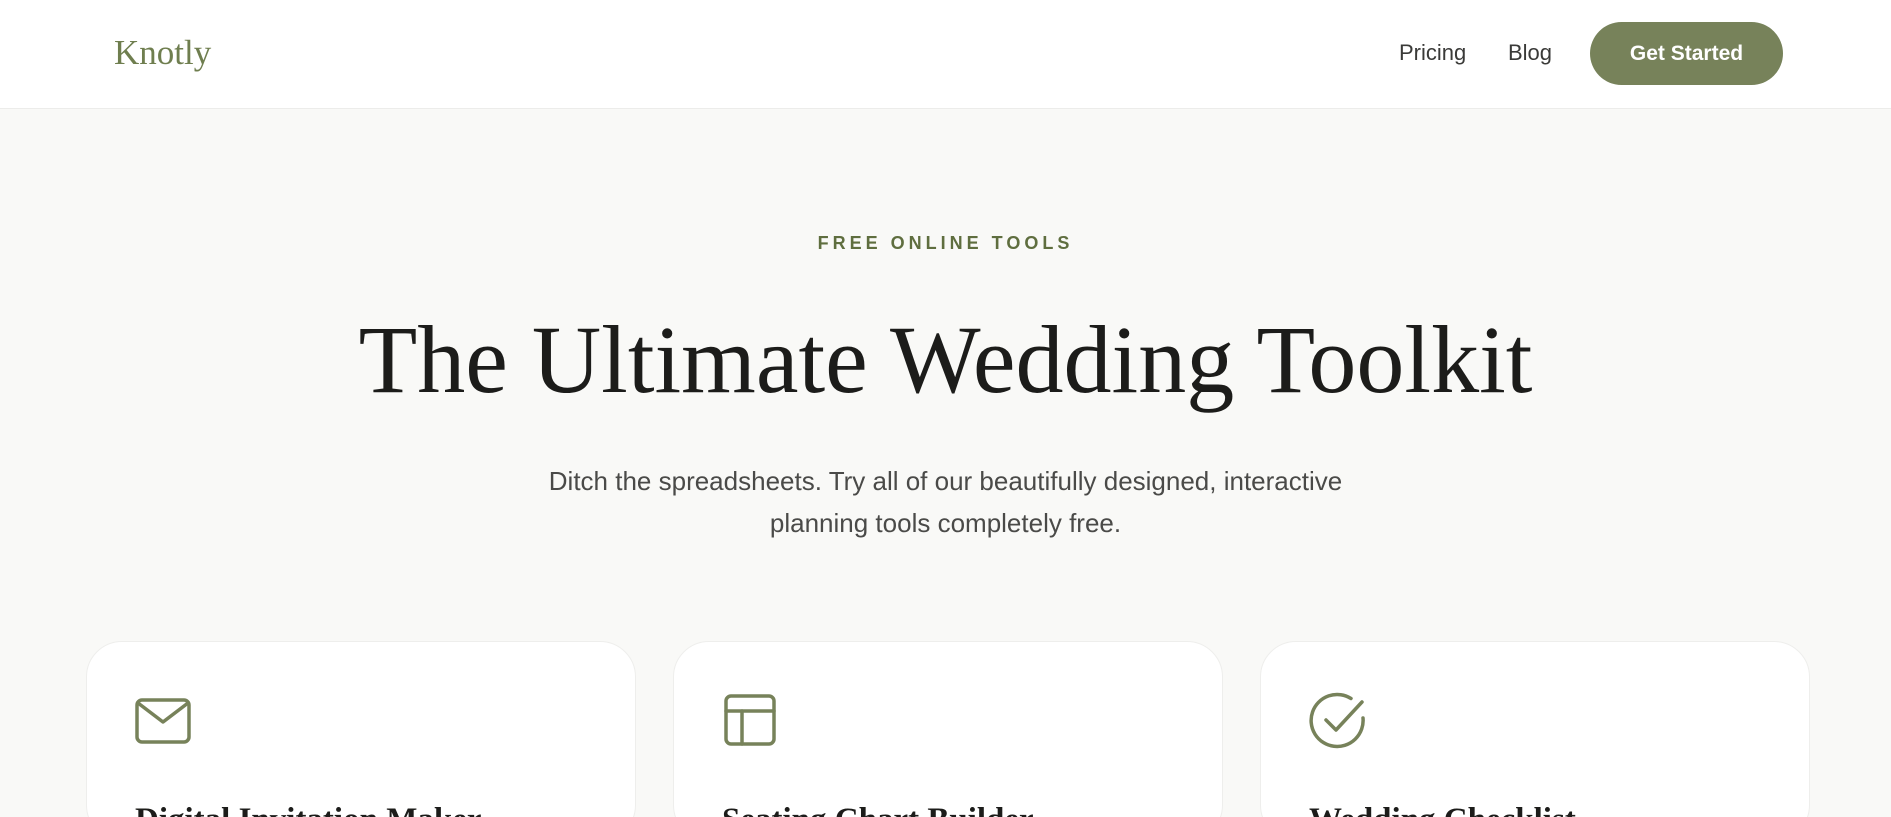 Image resolution: width=1891 pixels, height=817 pixels. What do you see at coordinates (945, 243) in the screenshot?
I see `hero-eyebrow: FREE ONLINE TOOLS` at bounding box center [945, 243].